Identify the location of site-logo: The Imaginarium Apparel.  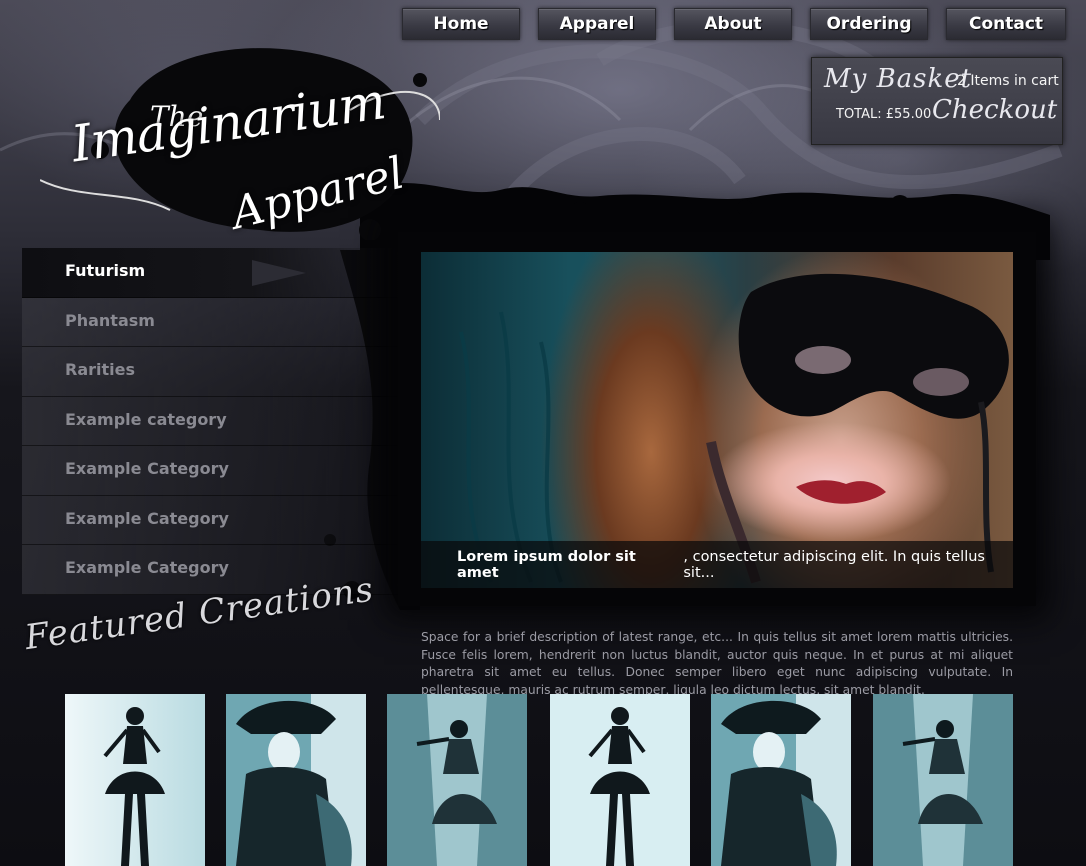
(240, 140).